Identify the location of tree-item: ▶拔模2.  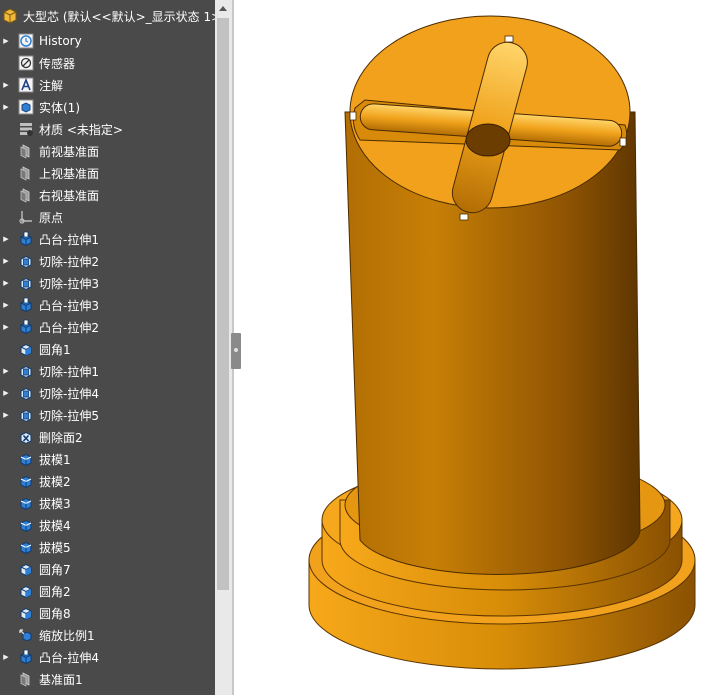
(107, 481).